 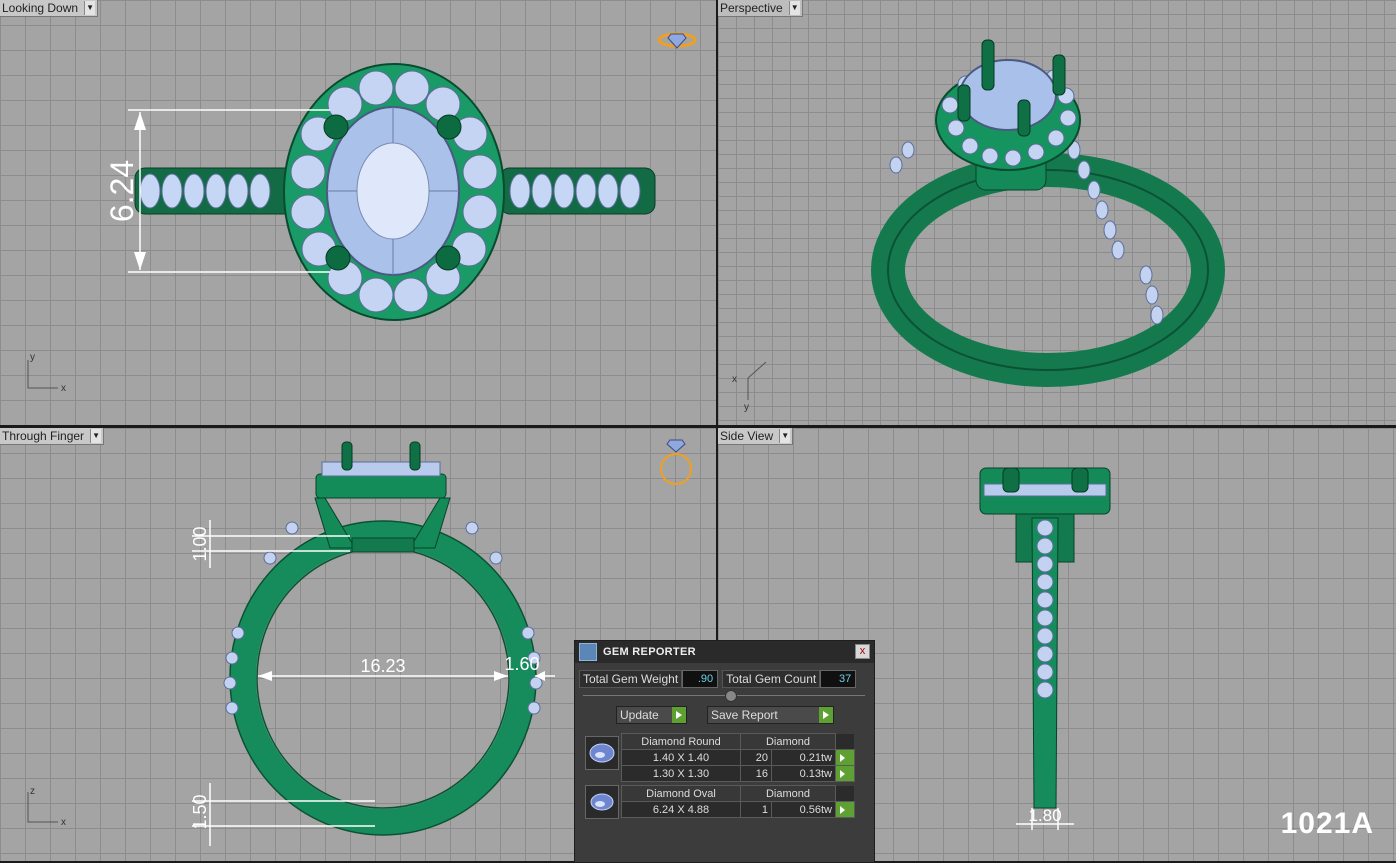 I want to click on viewport-title-perspective: Perspective ▼, so click(x=760, y=8).